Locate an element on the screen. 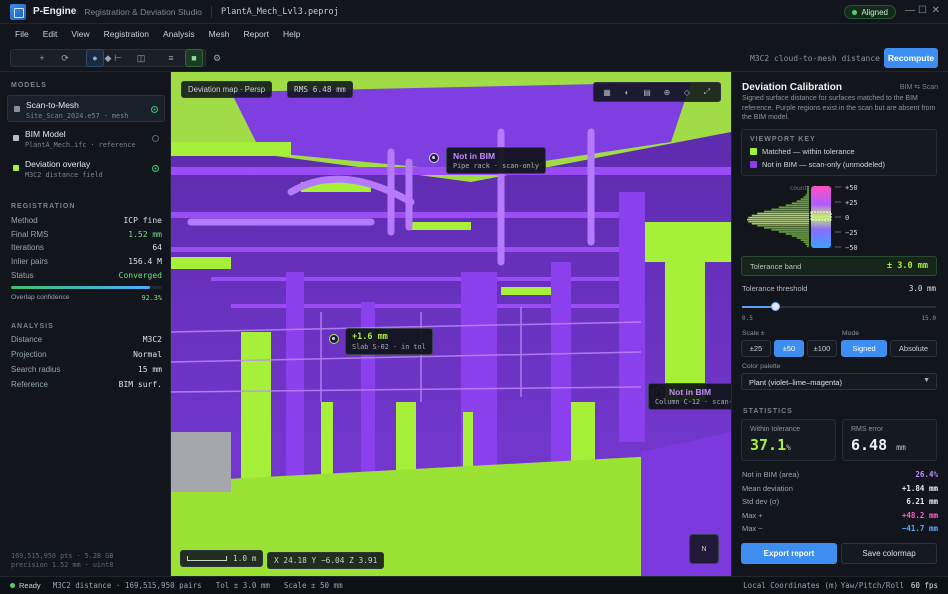 The height and width of the screenshot is (594, 948). model-name: Scan-to-Mesh is located at coordinates (52, 105).